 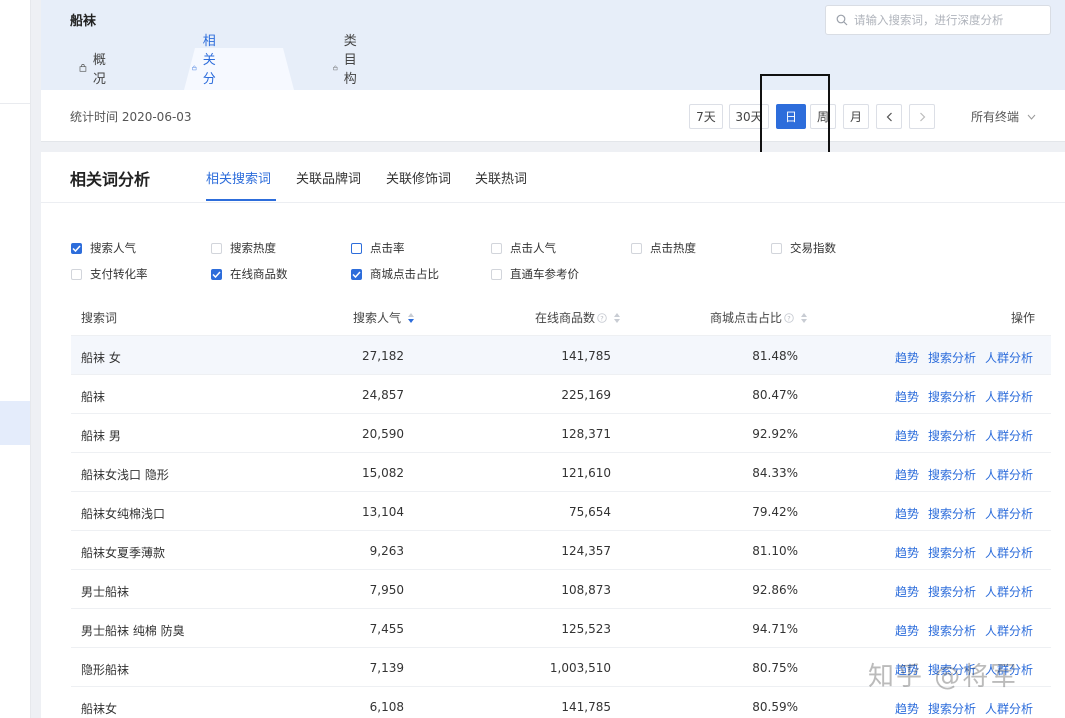 What do you see at coordinates (328, 177) in the screenshot?
I see `subtab-brand-words: 关联品牌词` at bounding box center [328, 177].